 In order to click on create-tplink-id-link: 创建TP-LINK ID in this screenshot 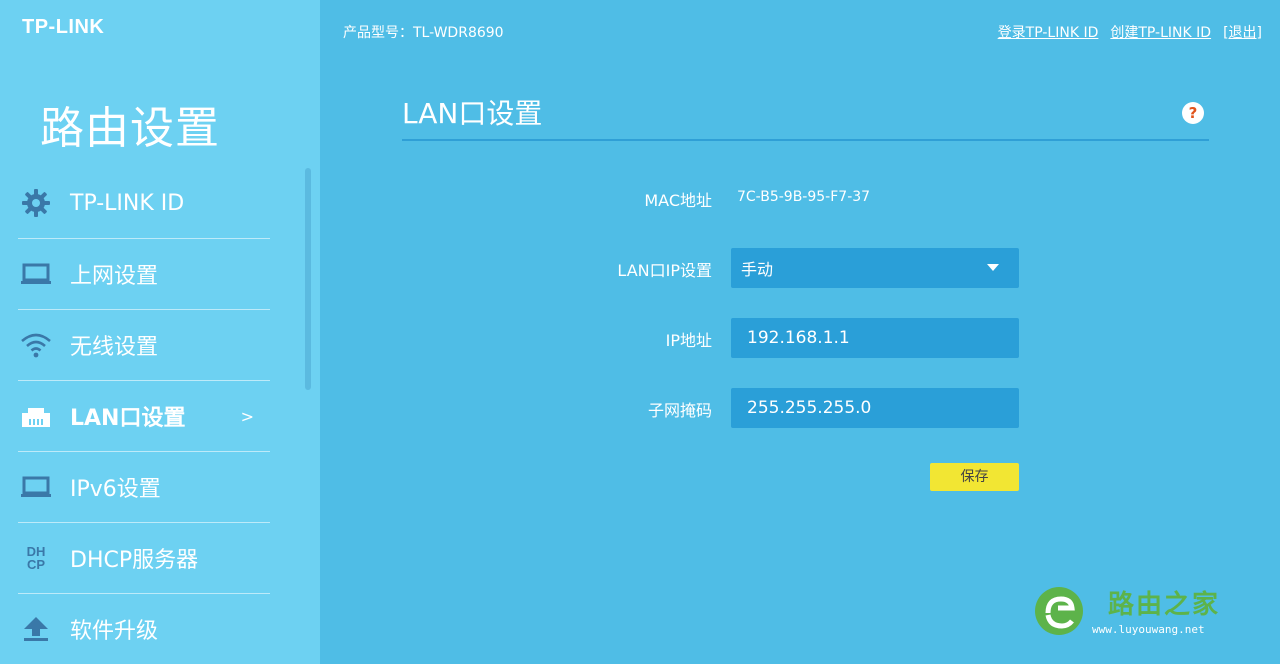, I will do `click(1160, 32)`.